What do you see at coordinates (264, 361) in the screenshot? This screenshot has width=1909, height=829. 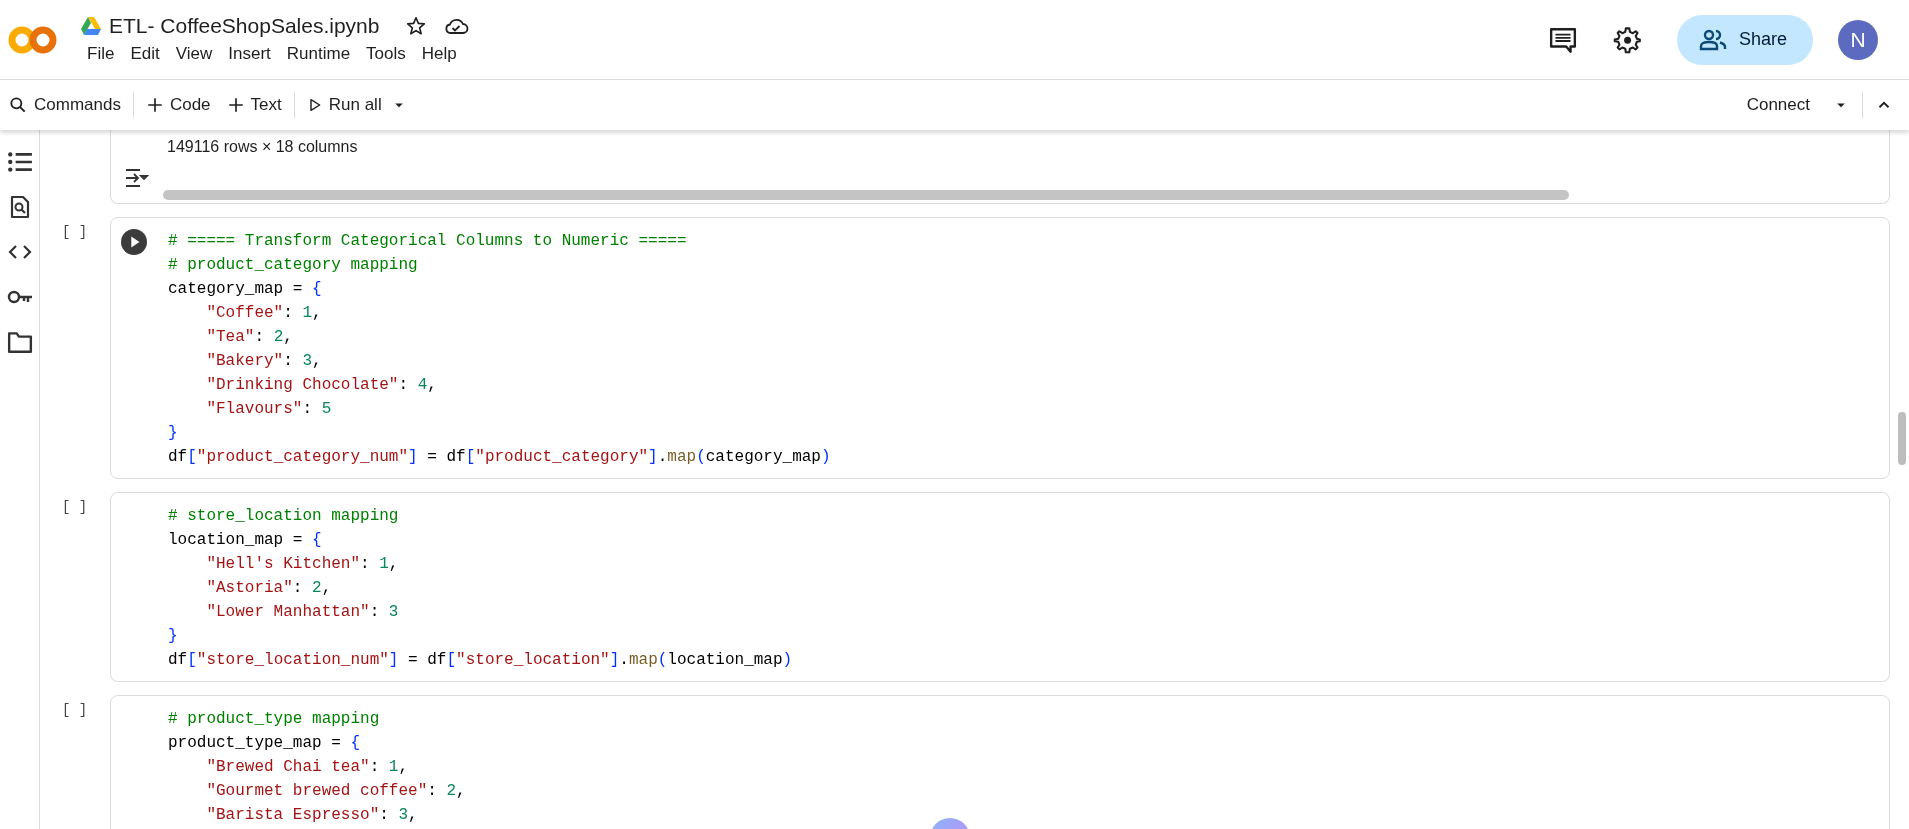 I see `code-line: "Bakery": 3,` at bounding box center [264, 361].